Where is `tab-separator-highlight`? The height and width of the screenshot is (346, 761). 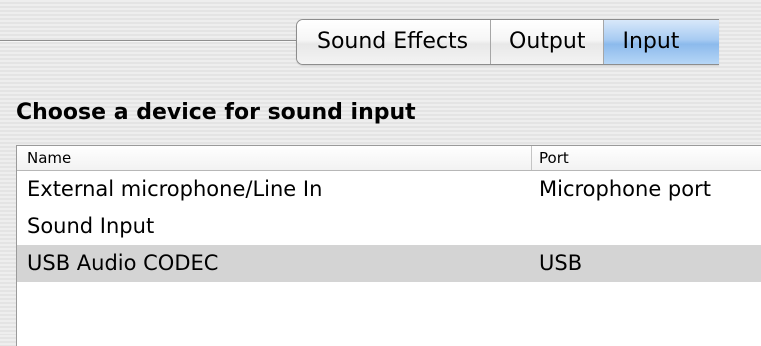
tab-separator-highlight is located at coordinates (153, 41).